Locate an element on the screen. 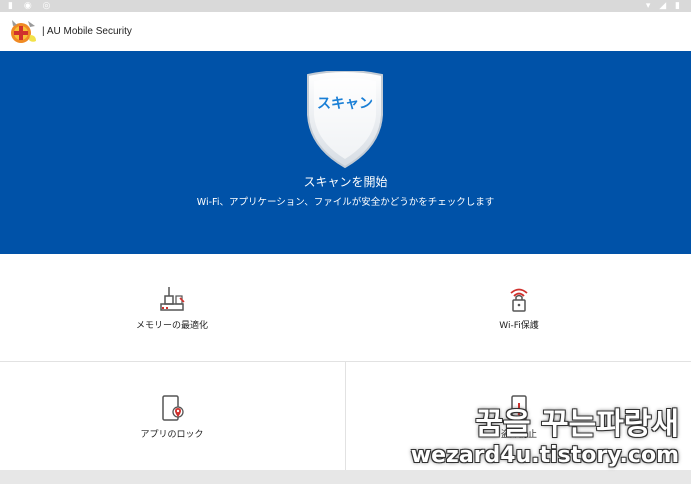 The width and height of the screenshot is (691, 484). app-title: | AU Mobile Security is located at coordinates (87, 31).